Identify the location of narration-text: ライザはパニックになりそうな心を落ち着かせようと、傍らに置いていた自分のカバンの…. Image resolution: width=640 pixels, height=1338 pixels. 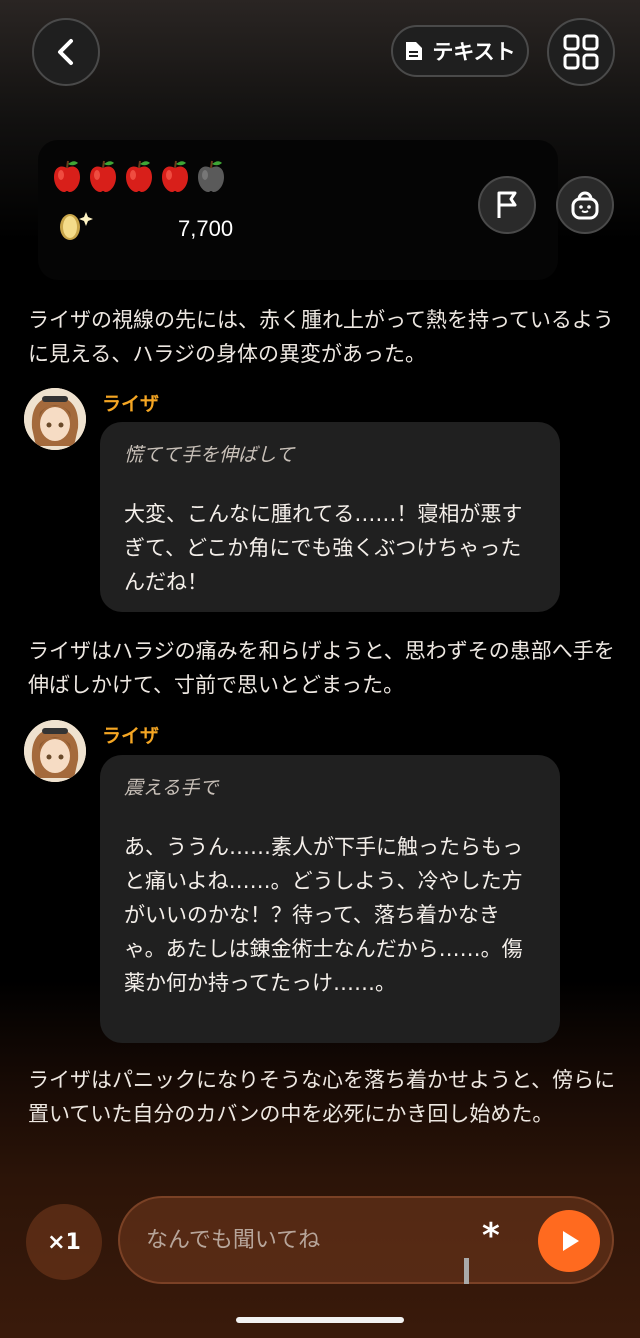
(322, 1097).